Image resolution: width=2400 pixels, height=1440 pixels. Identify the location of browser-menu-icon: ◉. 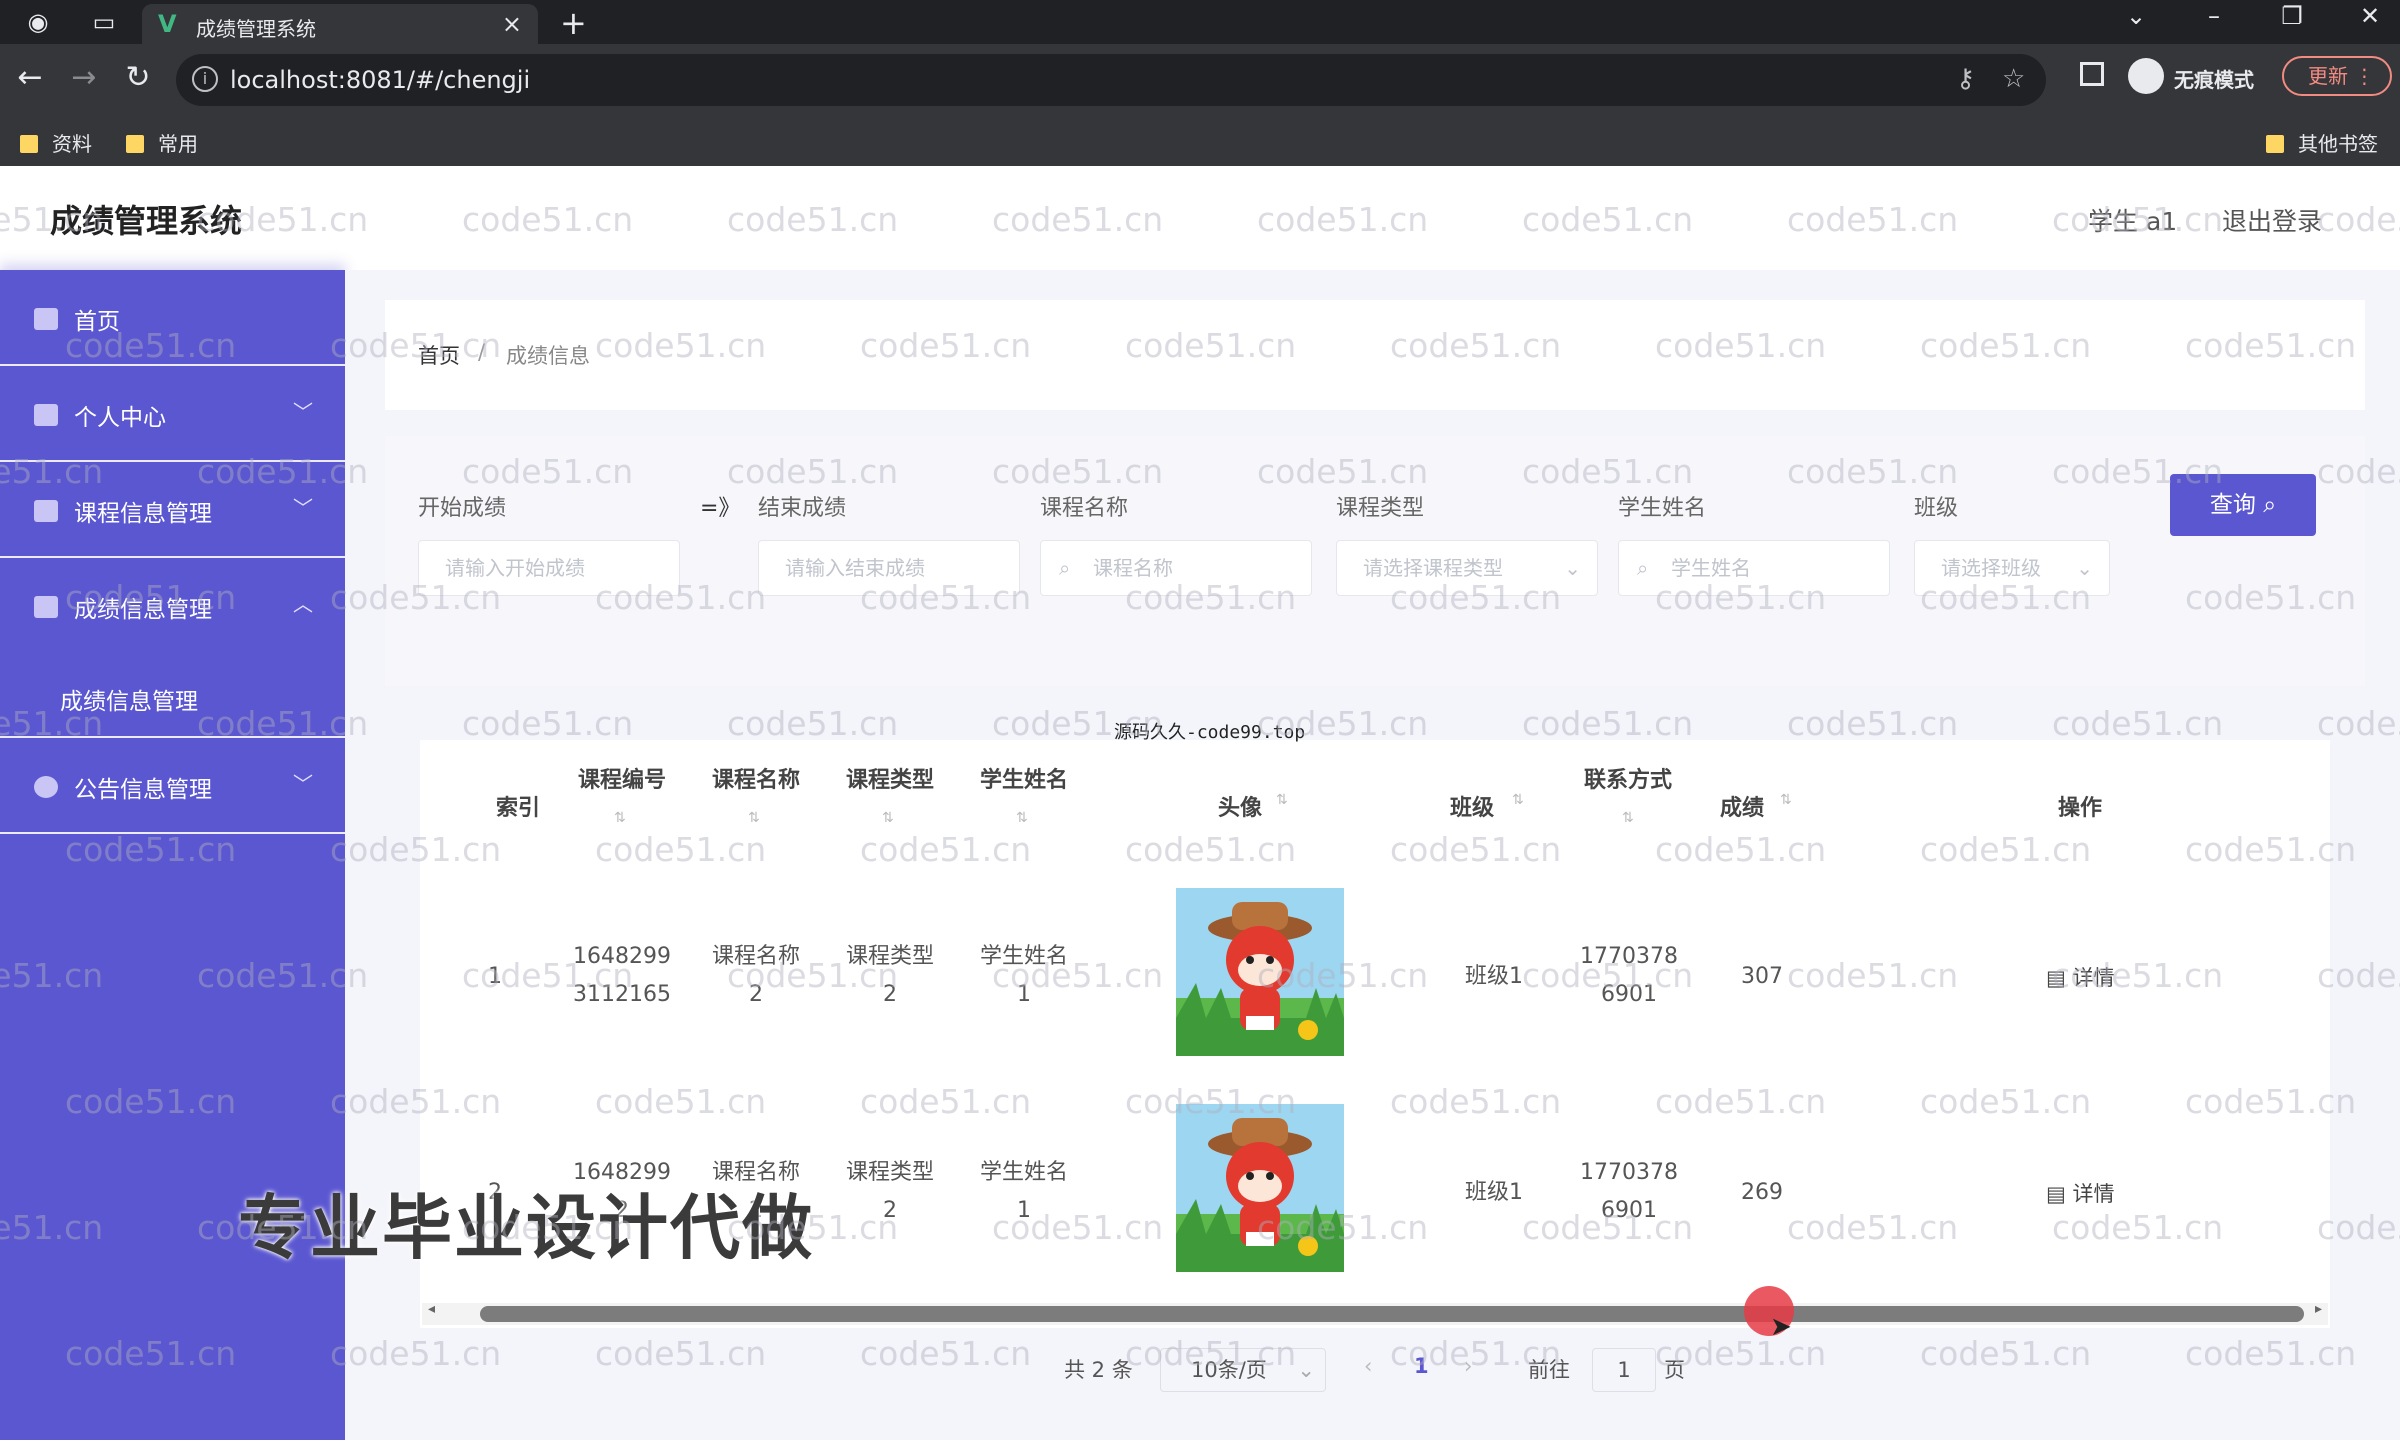
(38, 22).